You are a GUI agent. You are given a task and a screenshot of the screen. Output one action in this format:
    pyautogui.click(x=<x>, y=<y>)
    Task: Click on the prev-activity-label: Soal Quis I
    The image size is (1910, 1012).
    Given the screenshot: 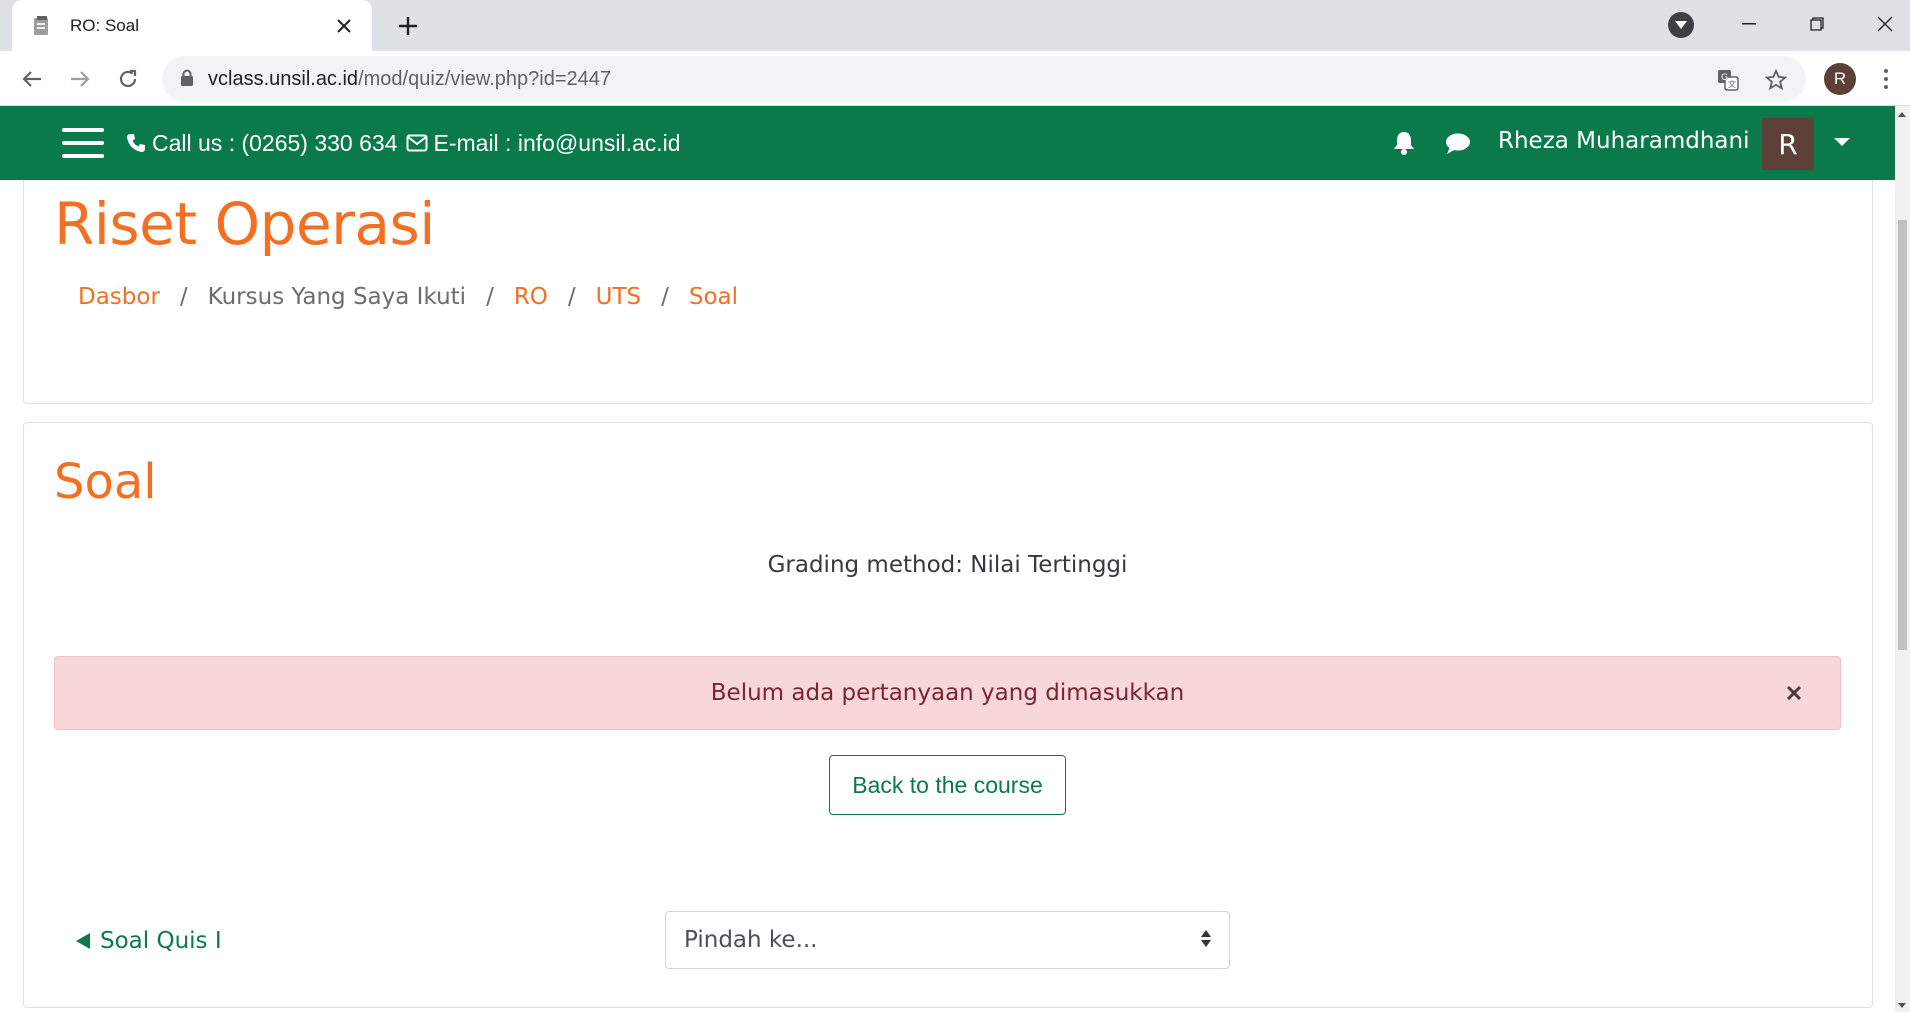 What is the action you would take?
    pyautogui.click(x=161, y=941)
    